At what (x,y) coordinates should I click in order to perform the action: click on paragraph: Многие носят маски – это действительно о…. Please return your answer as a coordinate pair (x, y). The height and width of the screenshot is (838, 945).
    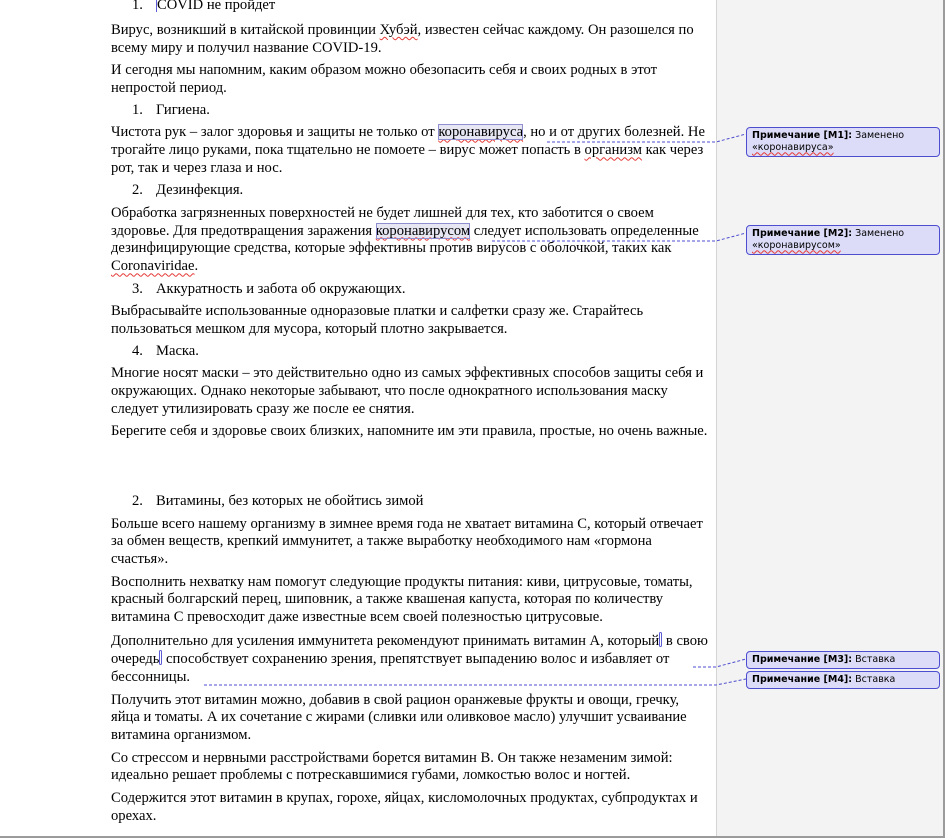
    Looking at the image, I should click on (407, 391).